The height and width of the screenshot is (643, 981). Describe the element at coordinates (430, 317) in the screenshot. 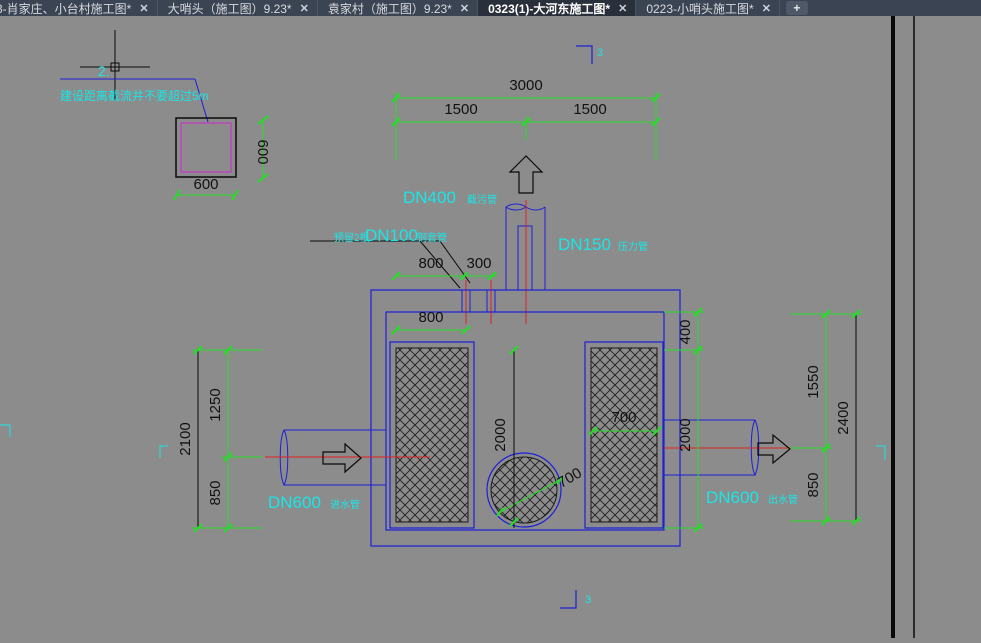

I see `dim-800-inner: 800` at that location.